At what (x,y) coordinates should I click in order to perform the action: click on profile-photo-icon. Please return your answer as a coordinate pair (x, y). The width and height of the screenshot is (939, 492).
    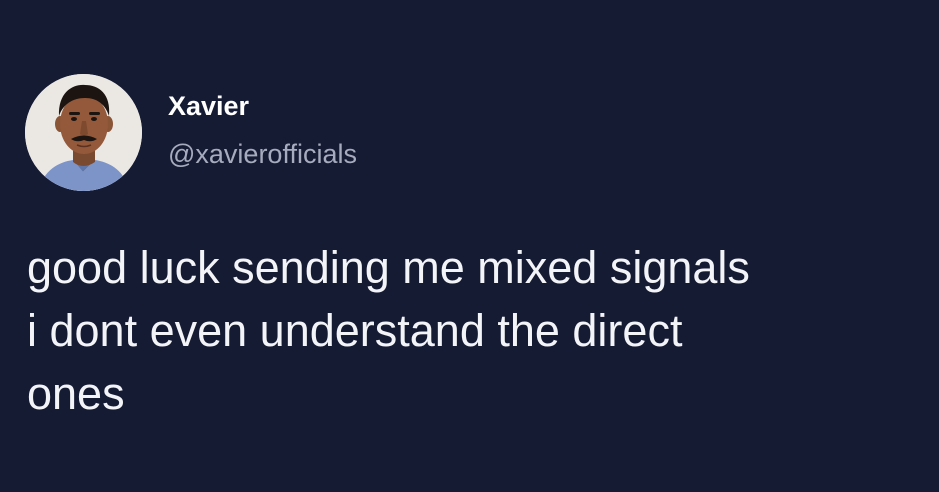
    Looking at the image, I should click on (83, 132).